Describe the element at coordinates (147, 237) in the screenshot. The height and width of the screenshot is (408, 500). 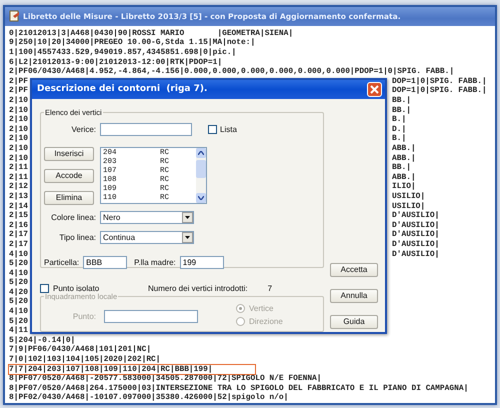
I see `dropdown: Continua` at that location.